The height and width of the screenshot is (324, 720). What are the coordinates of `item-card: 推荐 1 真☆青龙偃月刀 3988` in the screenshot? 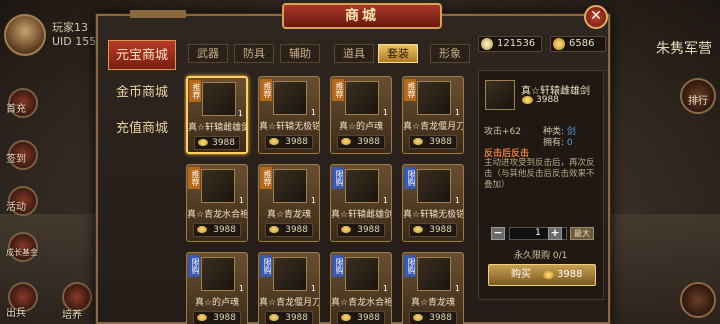 It's located at (433, 115).